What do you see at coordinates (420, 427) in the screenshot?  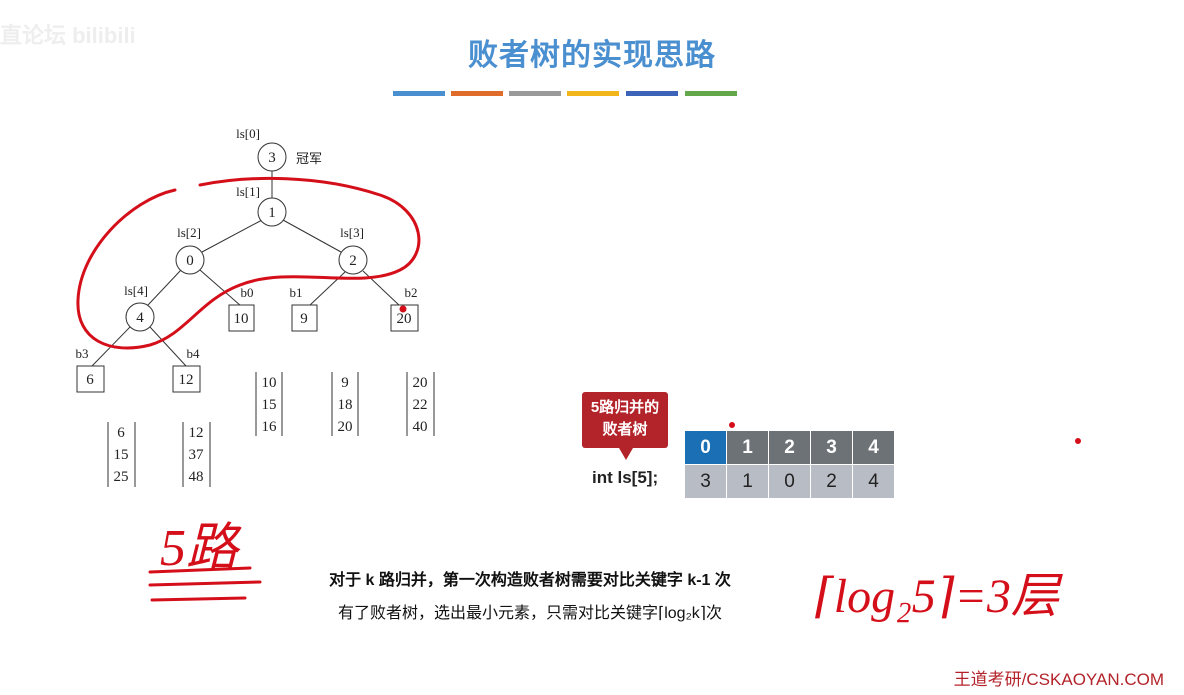 I see `run-value: 40` at bounding box center [420, 427].